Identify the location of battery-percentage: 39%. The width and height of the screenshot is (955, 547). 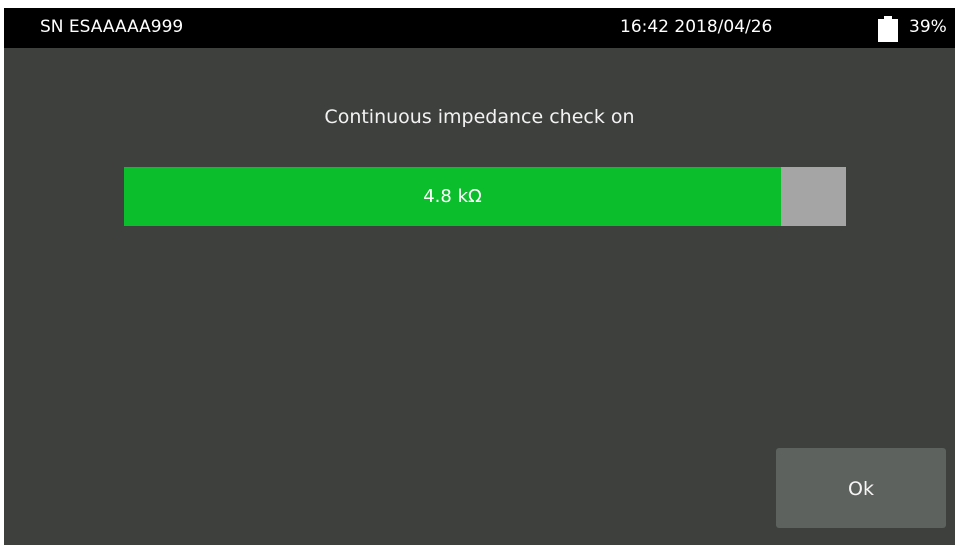
(928, 27).